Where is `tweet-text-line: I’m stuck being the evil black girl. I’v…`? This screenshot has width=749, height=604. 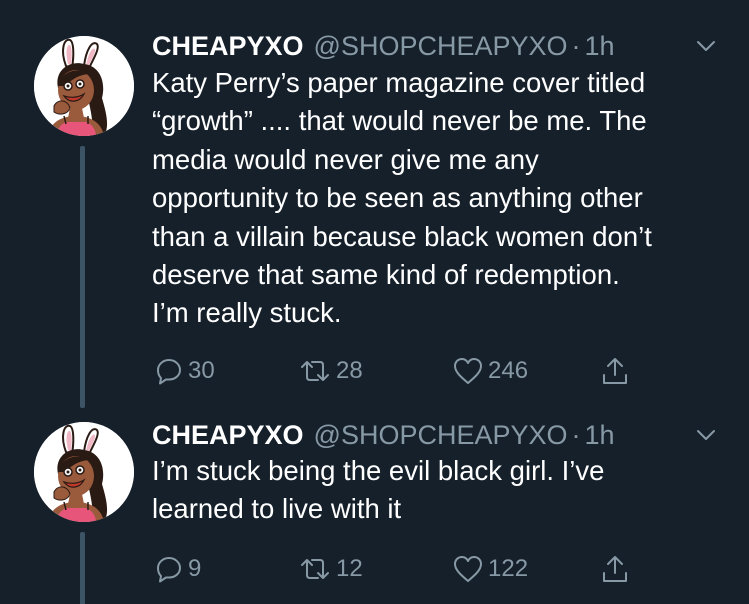
tweet-text-line: I’m stuck being the evil black girl. I’v… is located at coordinates (378, 470).